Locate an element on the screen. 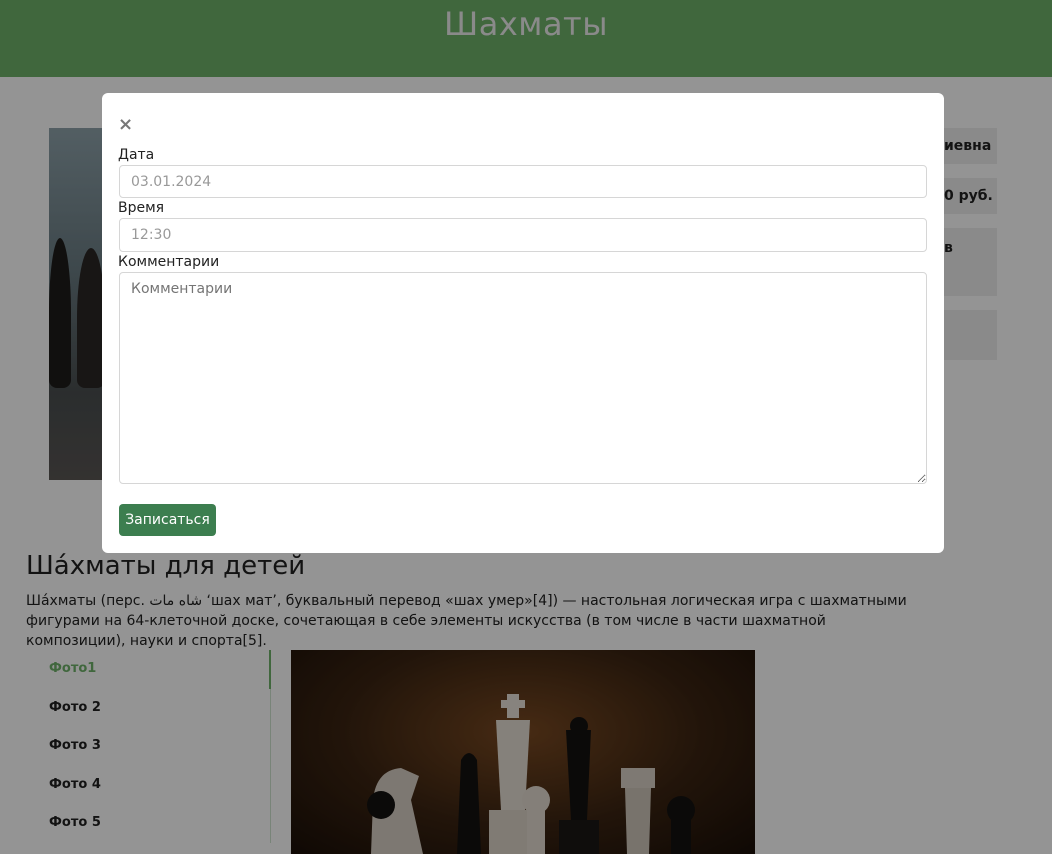 The image size is (1052, 854). submit-button: Записаться is located at coordinates (167, 520).